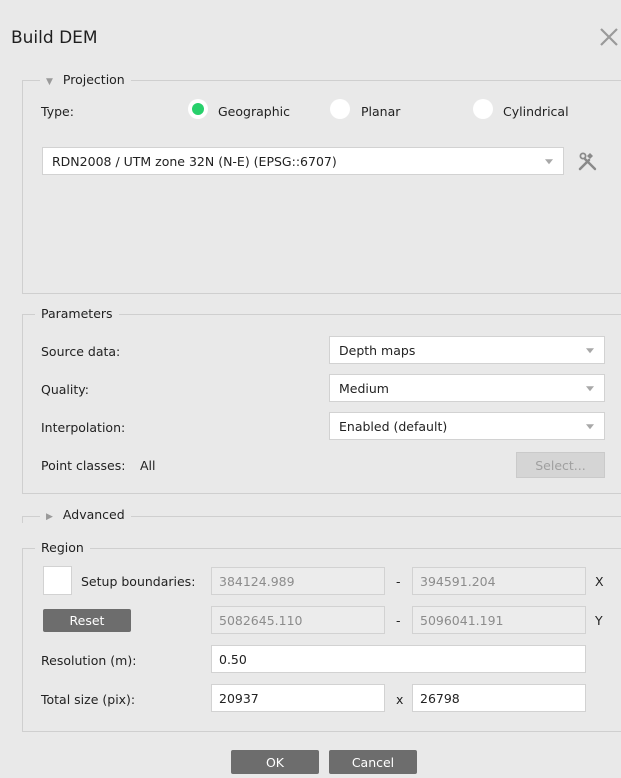  I want to click on size-height-field: 26798, so click(499, 698).